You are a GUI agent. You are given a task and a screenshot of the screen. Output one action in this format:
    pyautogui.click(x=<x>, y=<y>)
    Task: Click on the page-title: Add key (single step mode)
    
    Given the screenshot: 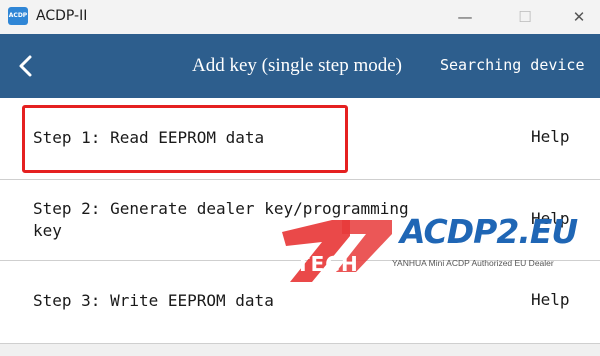 What is the action you would take?
    pyautogui.click(x=297, y=65)
    